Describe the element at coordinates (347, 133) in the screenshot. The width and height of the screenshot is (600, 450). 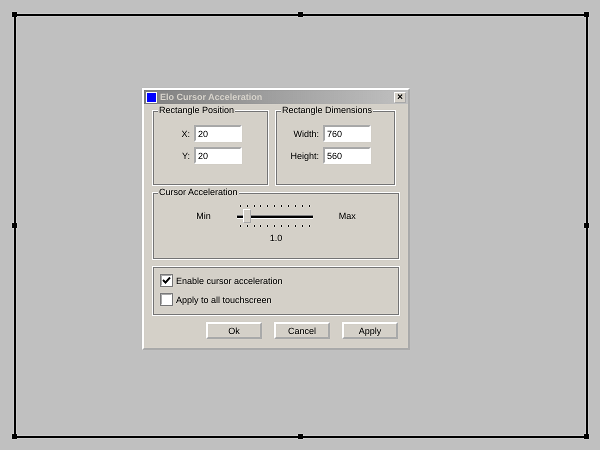
I see `input-field: 760` at that location.